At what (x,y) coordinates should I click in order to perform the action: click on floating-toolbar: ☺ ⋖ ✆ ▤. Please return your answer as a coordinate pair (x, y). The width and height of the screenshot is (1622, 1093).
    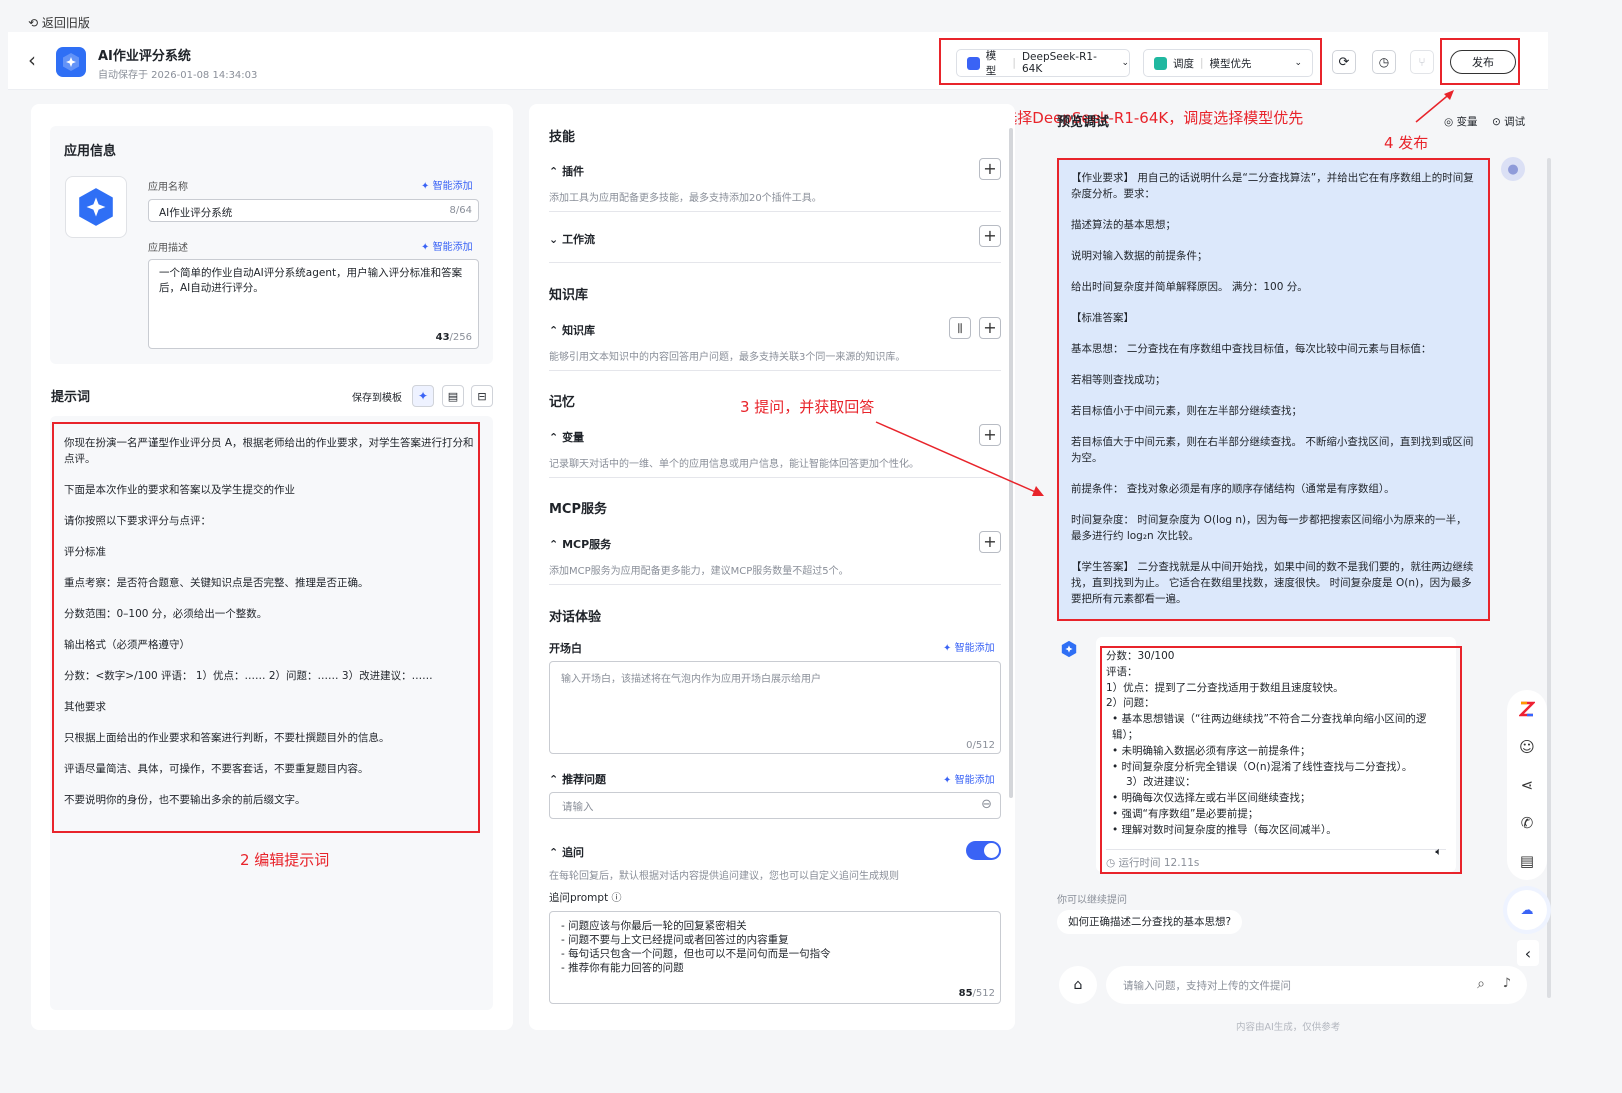
    Looking at the image, I should click on (1527, 785).